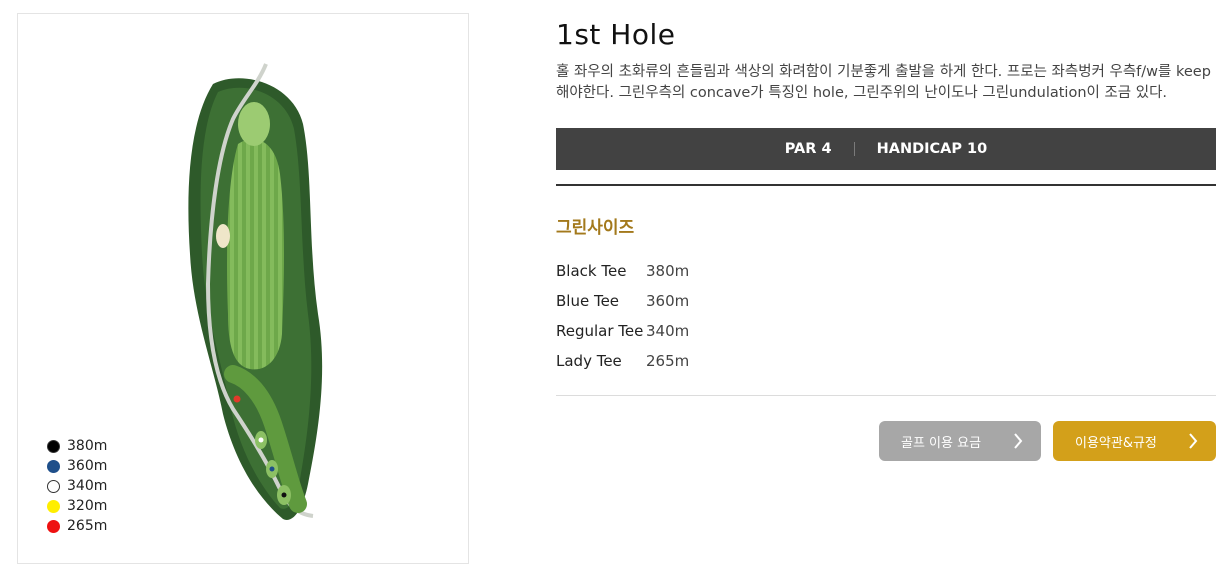 The width and height of the screenshot is (1226, 572). What do you see at coordinates (53, 486) in the screenshot?
I see `legend-dot-white` at bounding box center [53, 486].